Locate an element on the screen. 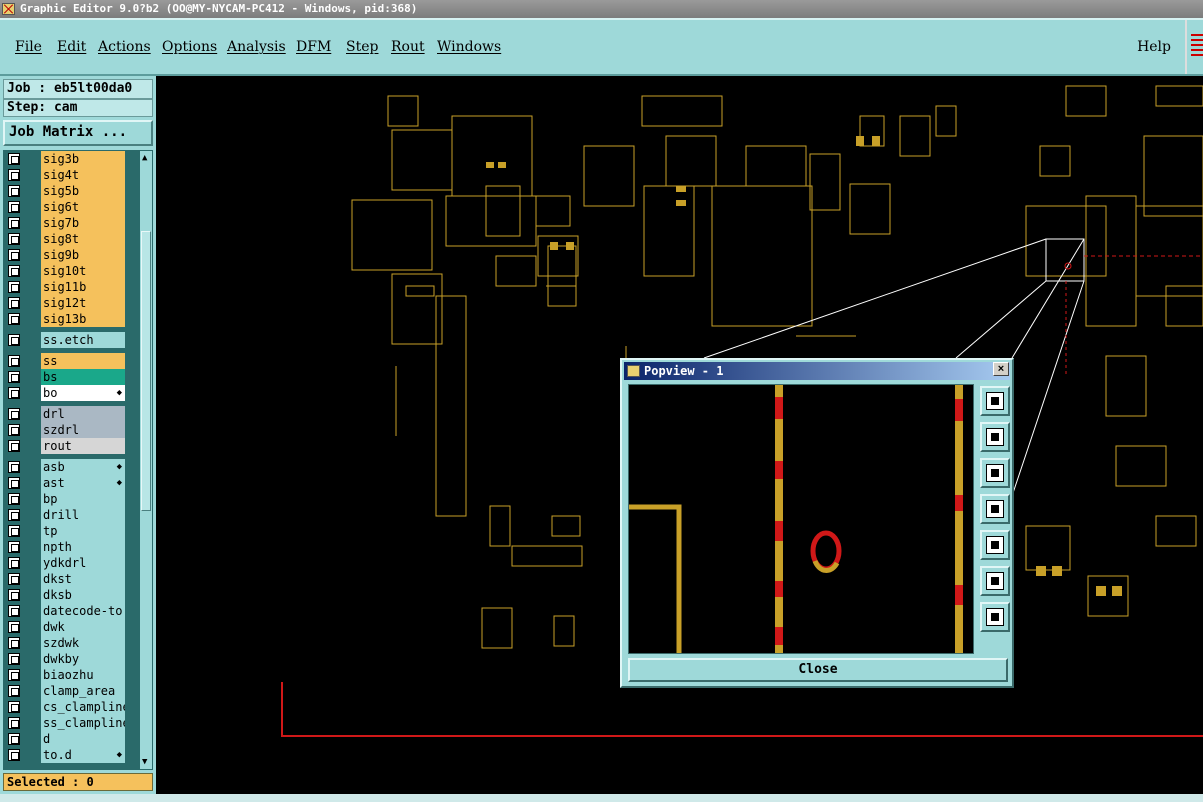 The width and height of the screenshot is (1203, 802). layer-name: sig13b is located at coordinates (83, 319).